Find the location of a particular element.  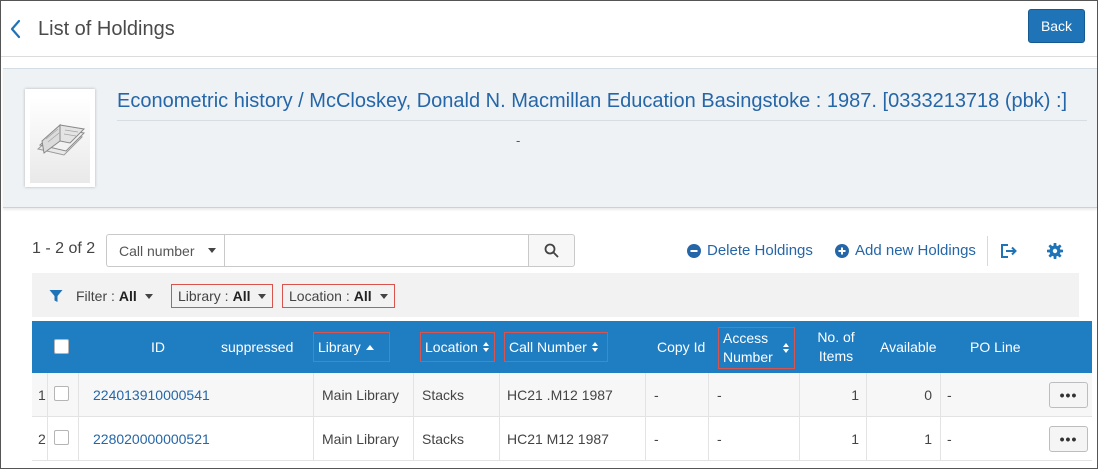

column-header-location: Location is located at coordinates (457, 347).